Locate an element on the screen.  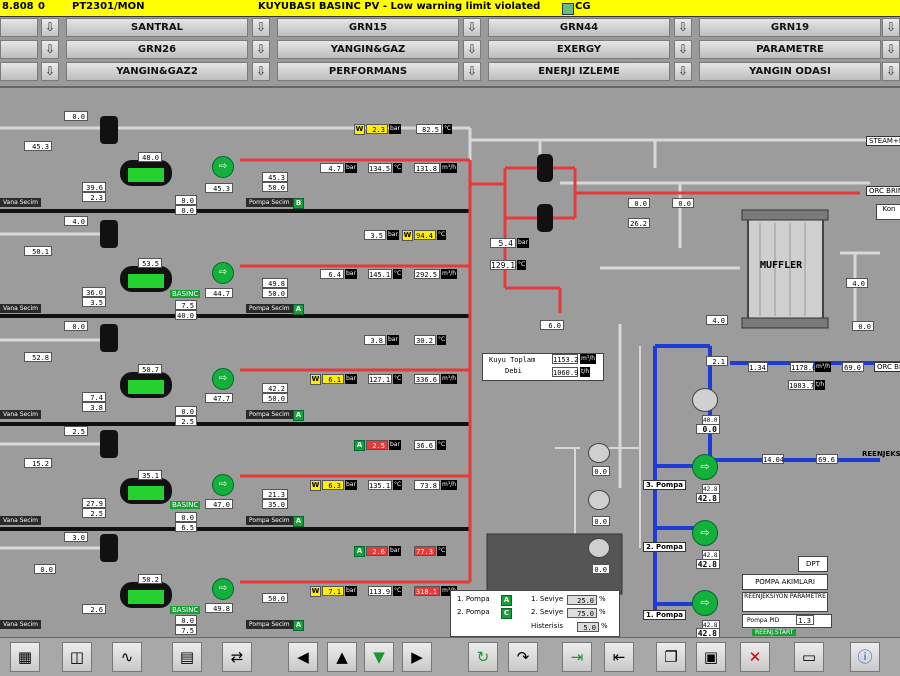
nav-yangin-gaz: YANGIN&GAZ is located at coordinates (368, 49).